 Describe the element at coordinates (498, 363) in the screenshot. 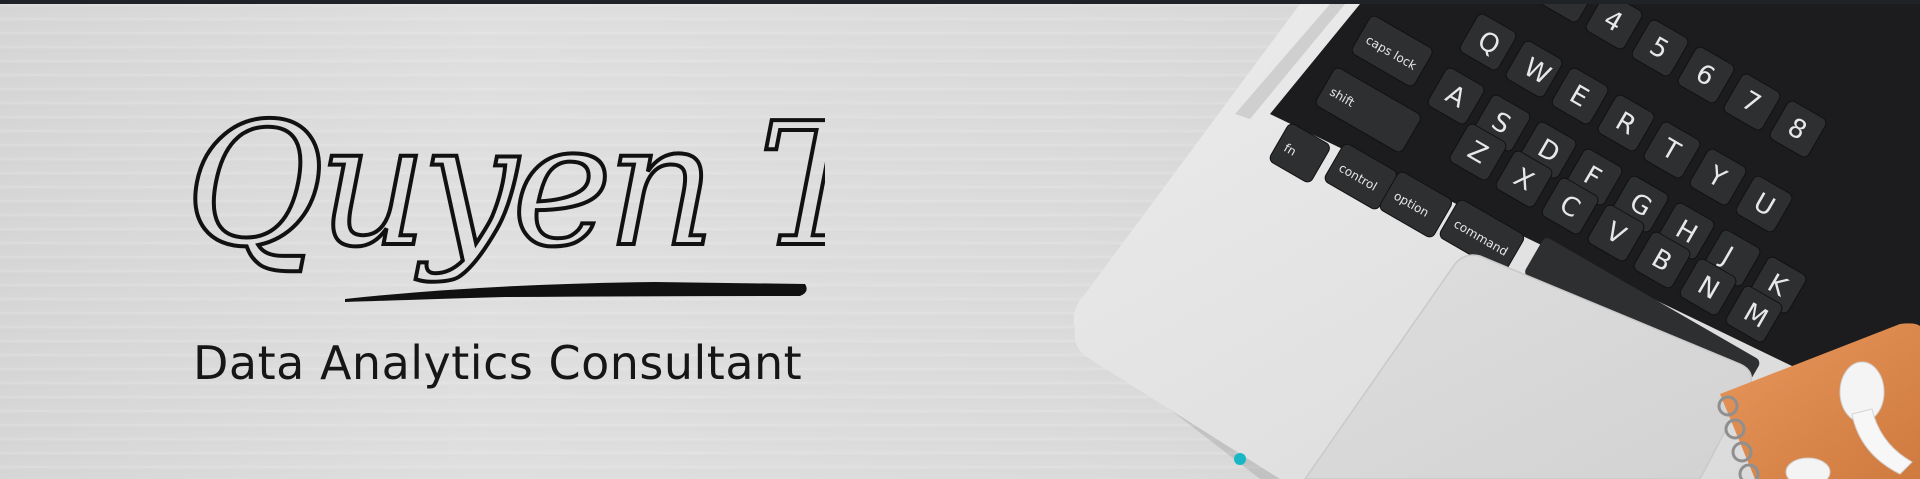

I see `subtitle: Data Analytics Consultant` at that location.